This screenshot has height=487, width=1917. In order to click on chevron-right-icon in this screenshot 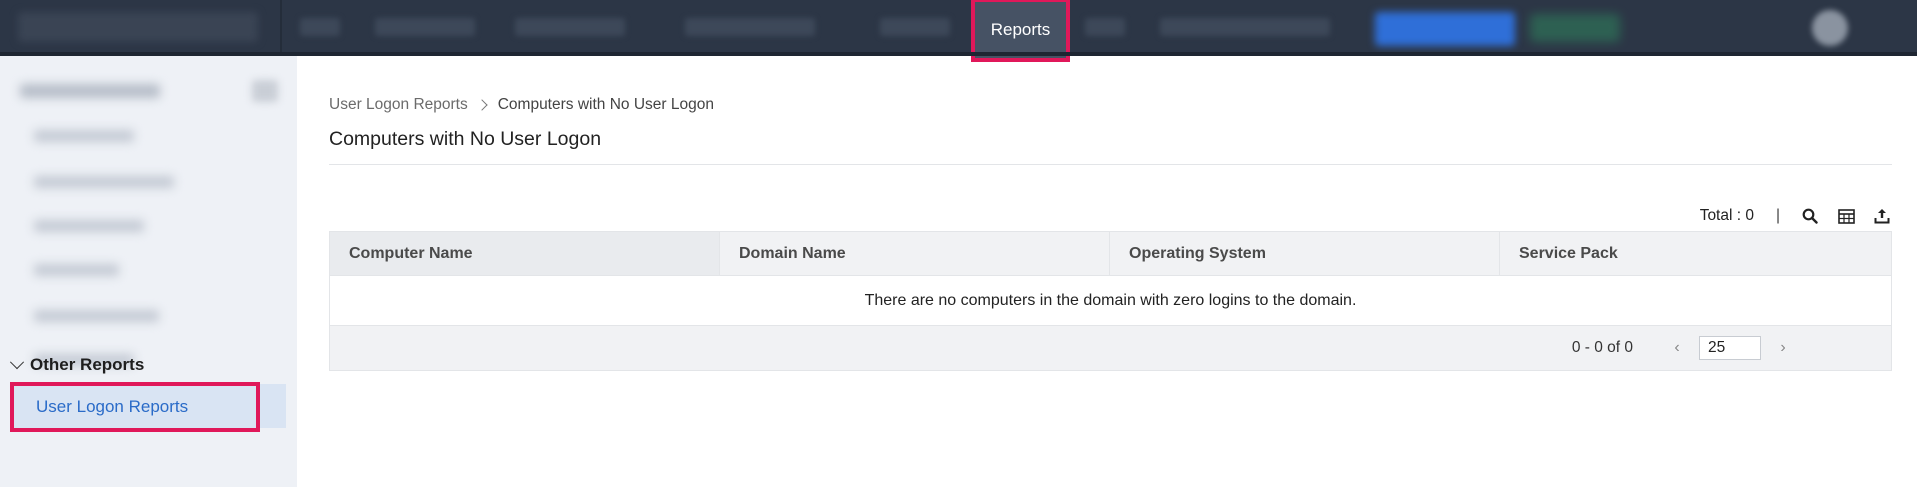, I will do `click(482, 105)`.